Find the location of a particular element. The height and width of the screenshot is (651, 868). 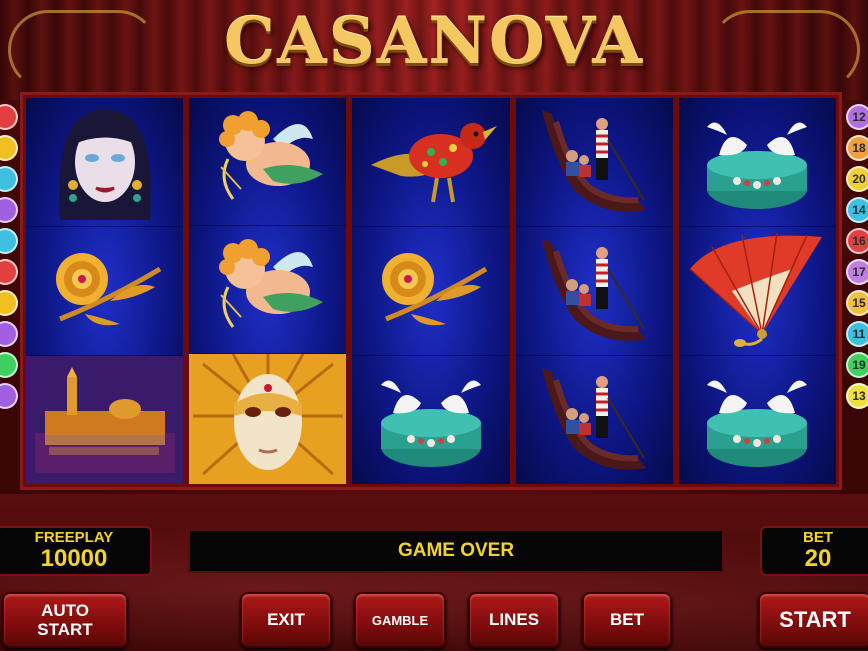

line-marker-right: 16 is located at coordinates (857, 241).